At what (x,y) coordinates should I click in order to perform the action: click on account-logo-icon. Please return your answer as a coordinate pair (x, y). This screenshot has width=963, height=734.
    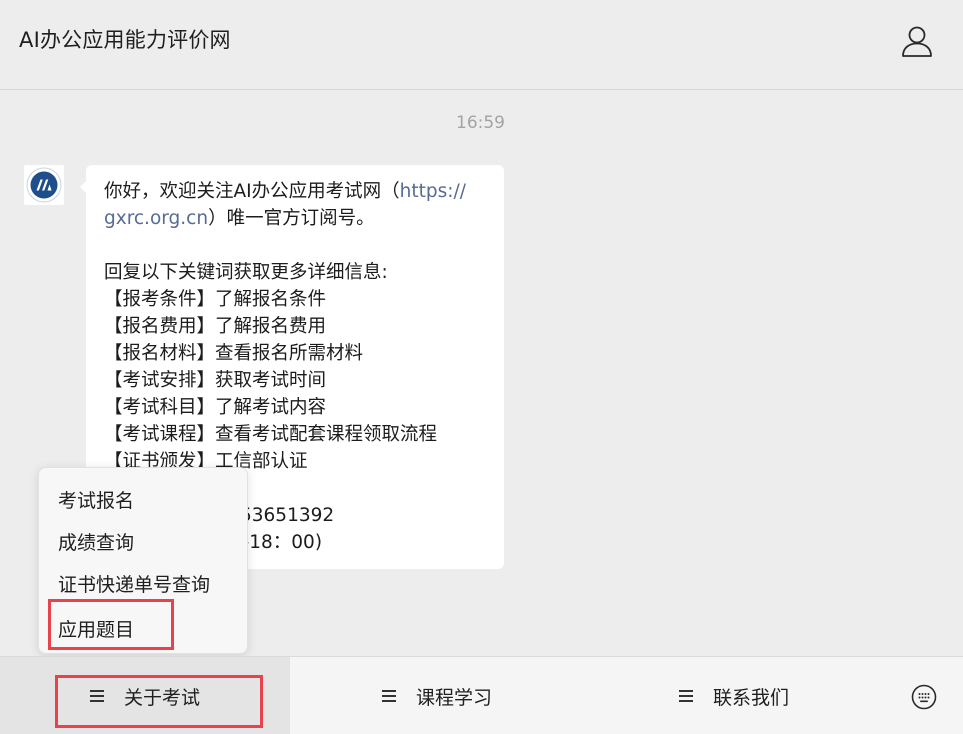
    Looking at the image, I should click on (44, 185).